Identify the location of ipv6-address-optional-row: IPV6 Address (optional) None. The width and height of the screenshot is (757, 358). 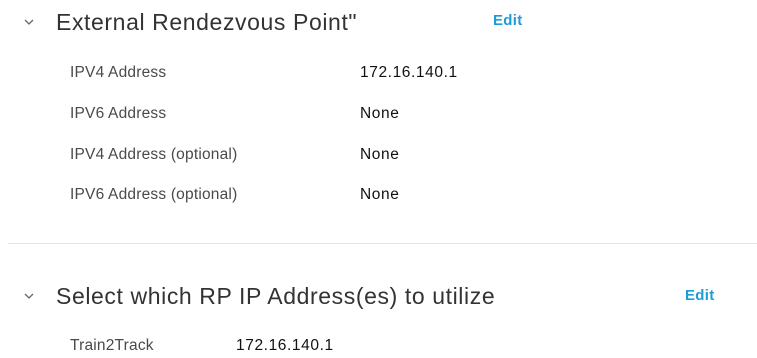
(370, 196).